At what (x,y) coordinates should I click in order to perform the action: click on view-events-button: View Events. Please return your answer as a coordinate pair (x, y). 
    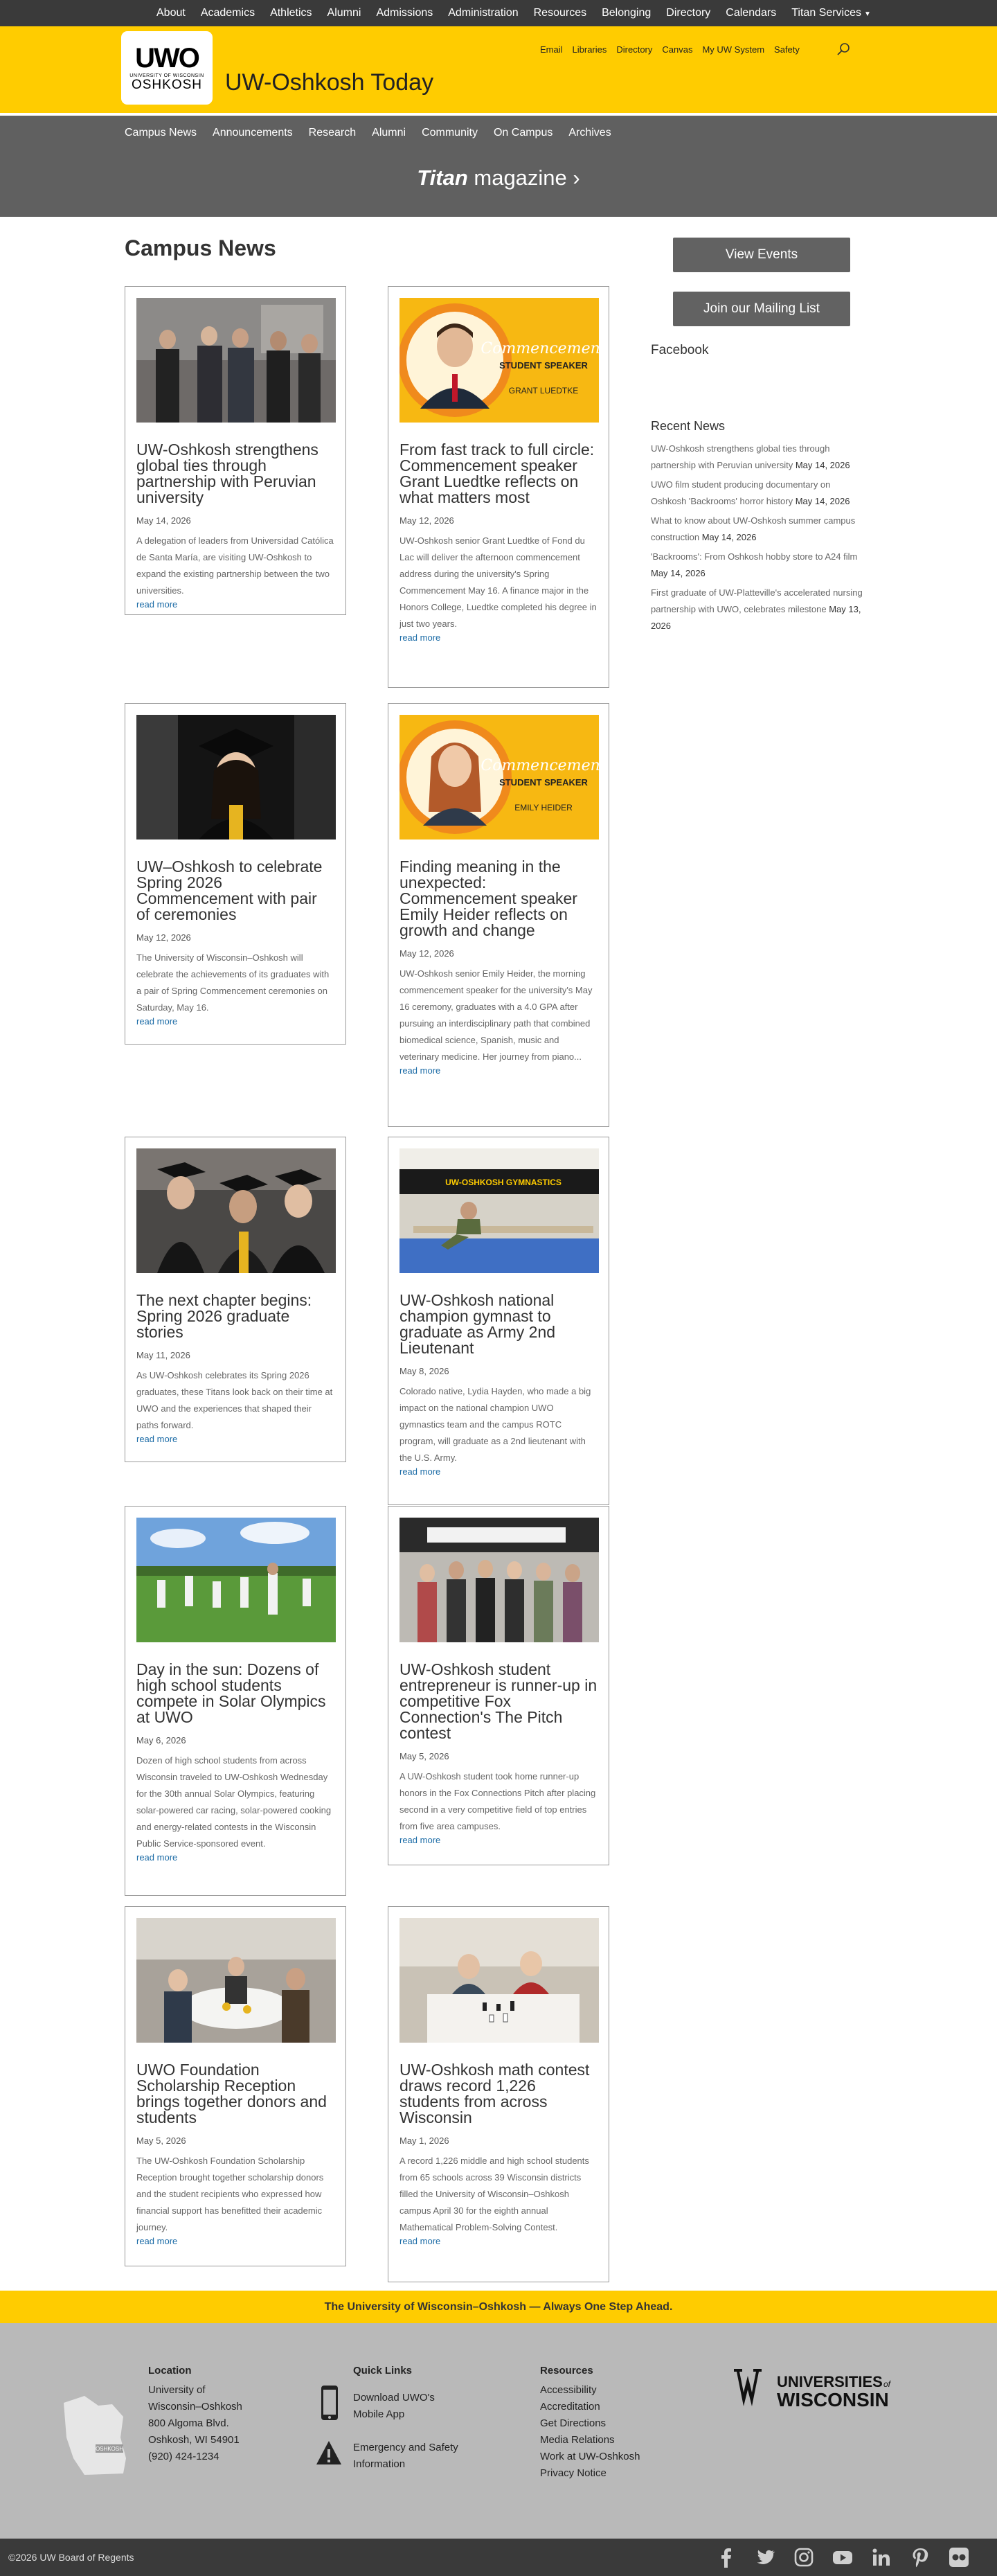
    Looking at the image, I should click on (761, 255).